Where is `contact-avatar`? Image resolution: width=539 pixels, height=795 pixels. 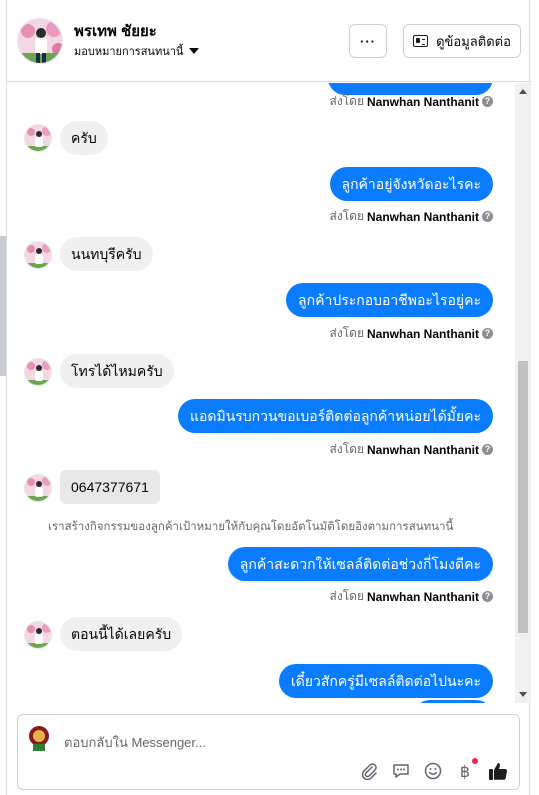 contact-avatar is located at coordinates (40, 41).